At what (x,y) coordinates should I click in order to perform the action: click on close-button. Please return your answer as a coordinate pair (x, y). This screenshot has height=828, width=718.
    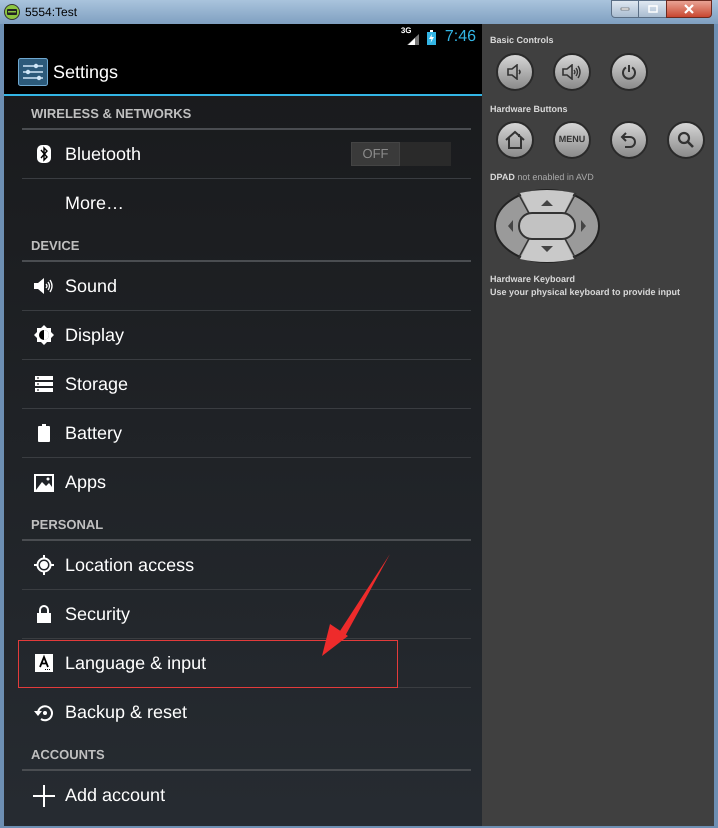
    Looking at the image, I should click on (689, 9).